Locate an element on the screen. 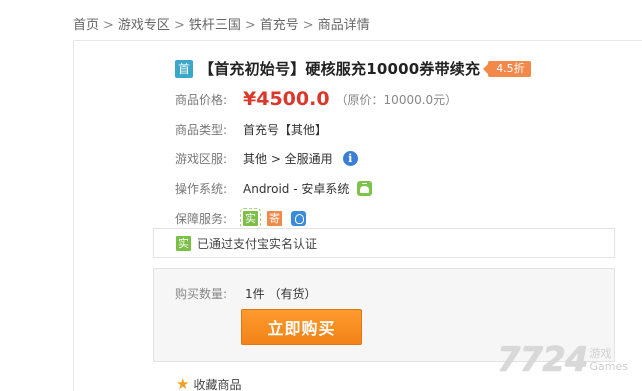 The height and width of the screenshot is (391, 642). consignment-service-icon: 寄 is located at coordinates (274, 218).